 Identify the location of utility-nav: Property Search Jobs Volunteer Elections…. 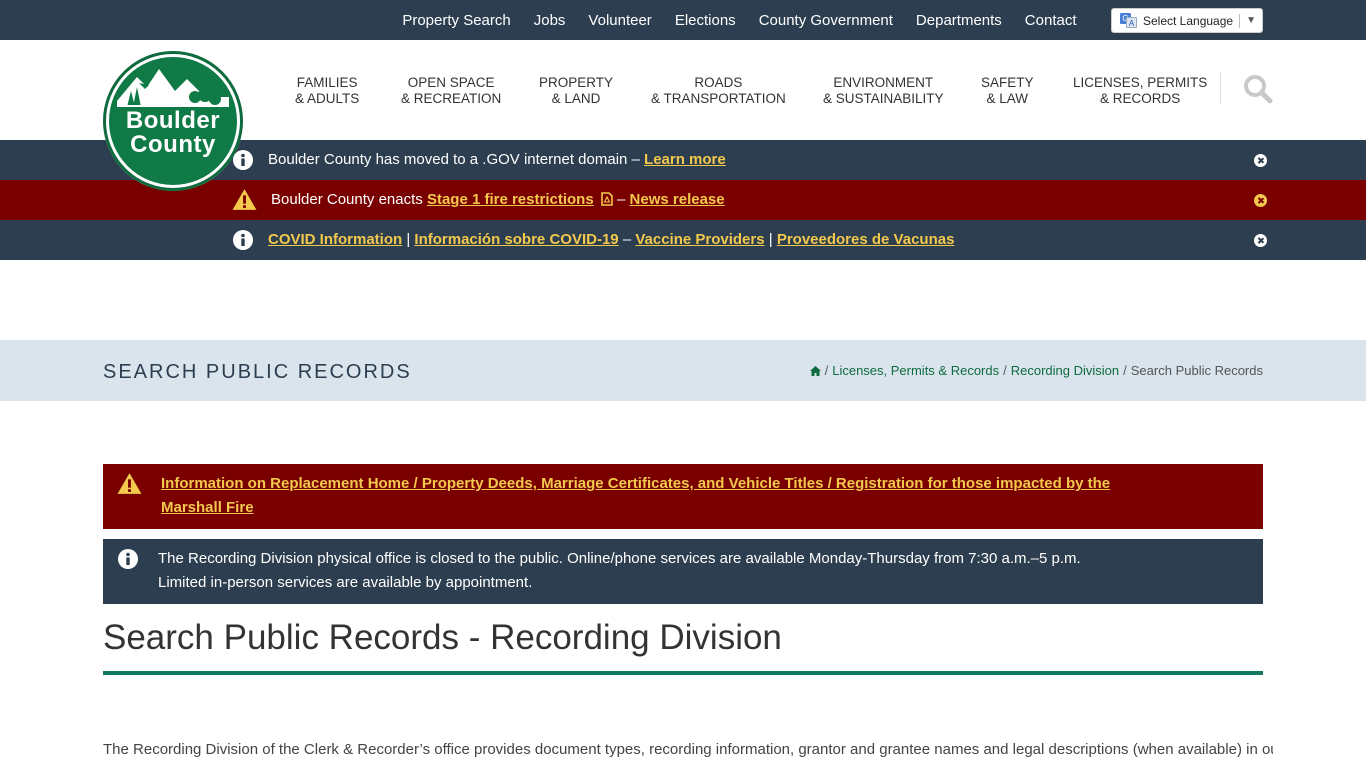
(739, 20).